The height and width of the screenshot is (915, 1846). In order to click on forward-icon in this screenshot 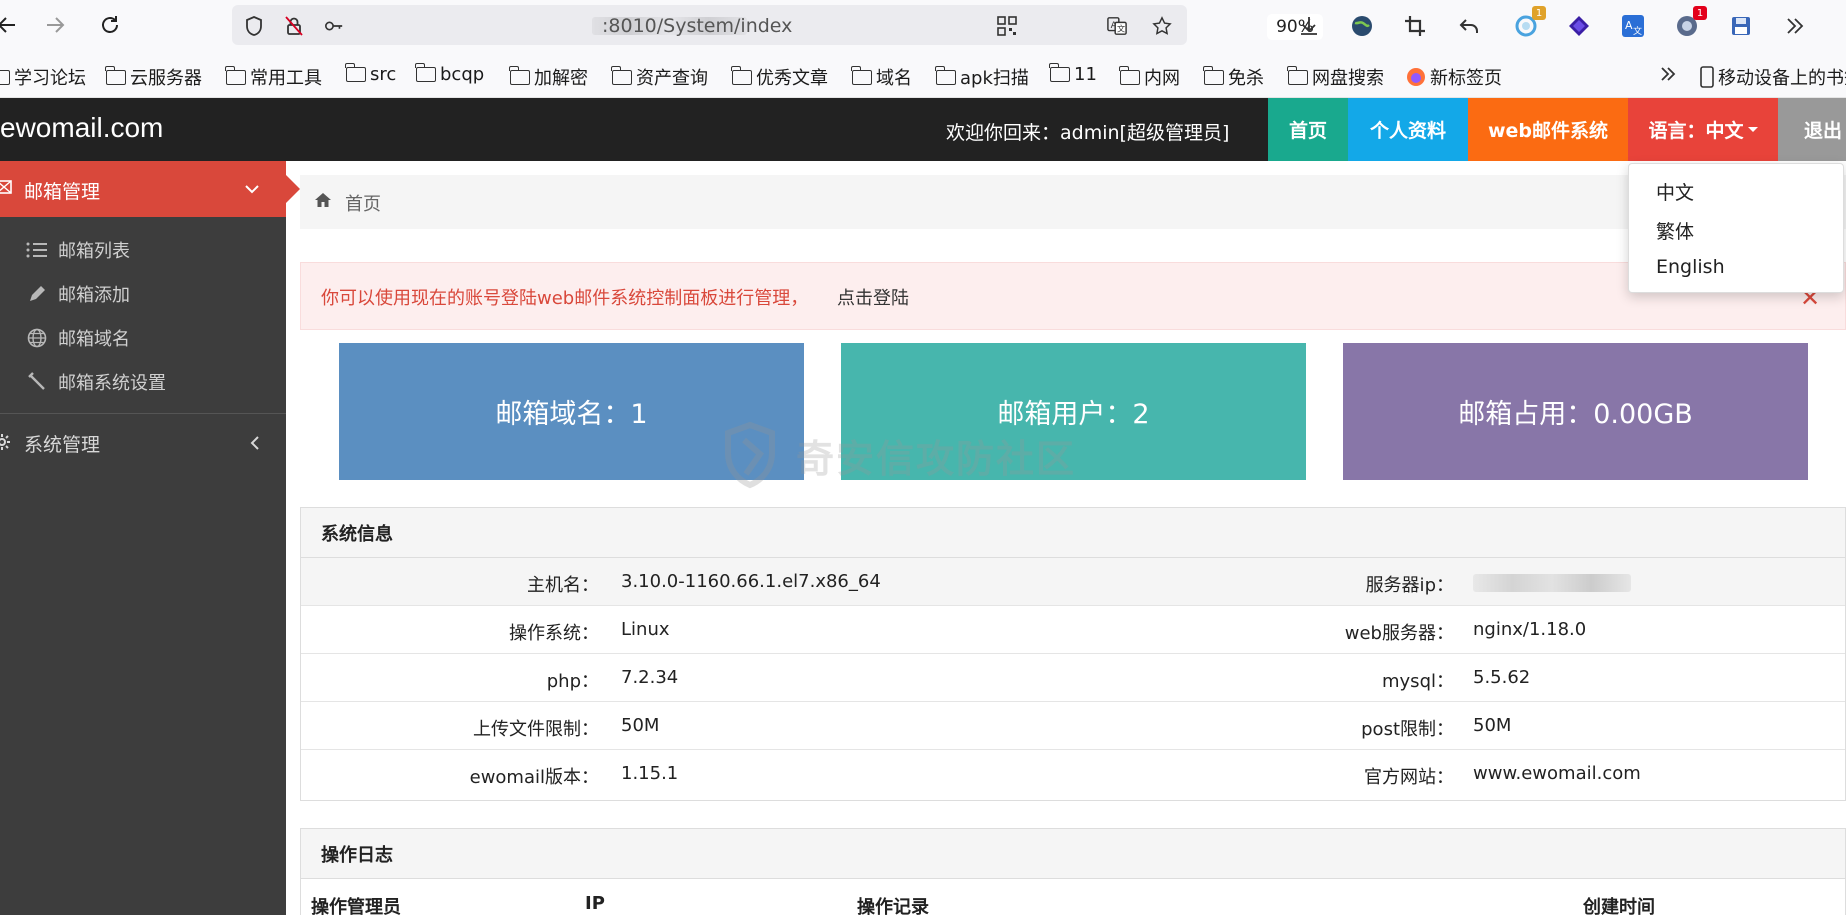, I will do `click(55, 25)`.